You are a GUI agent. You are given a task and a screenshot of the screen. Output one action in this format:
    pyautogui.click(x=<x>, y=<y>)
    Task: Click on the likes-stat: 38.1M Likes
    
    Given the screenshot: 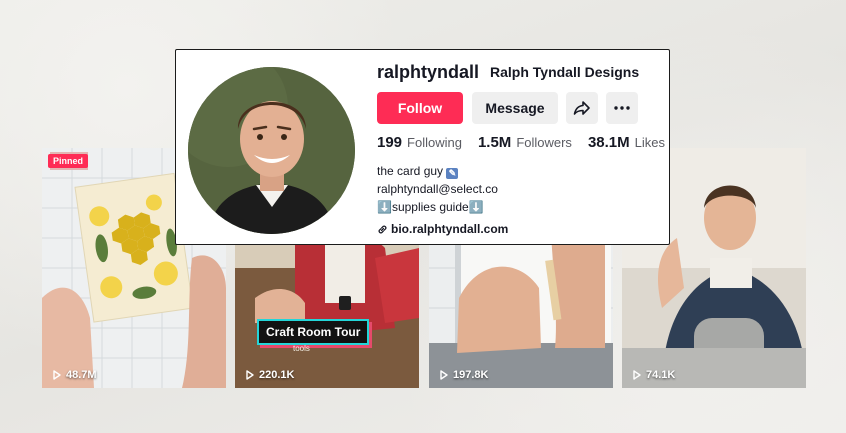 What is the action you would take?
    pyautogui.click(x=626, y=142)
    